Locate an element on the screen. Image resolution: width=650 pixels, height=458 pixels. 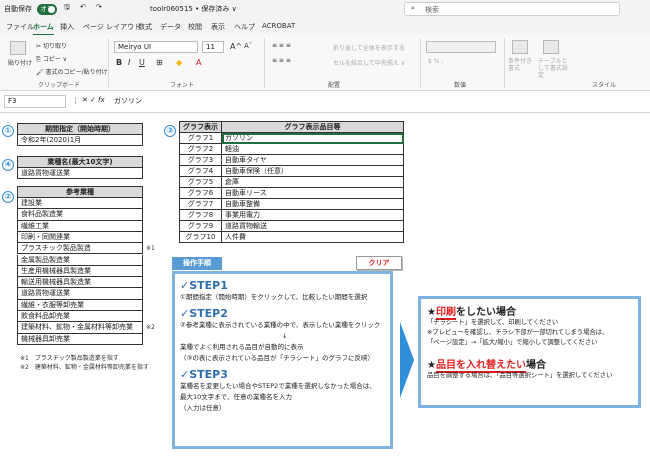
merge-center-button: セルを結合して中央揃え ∨ is located at coordinates (369, 62).